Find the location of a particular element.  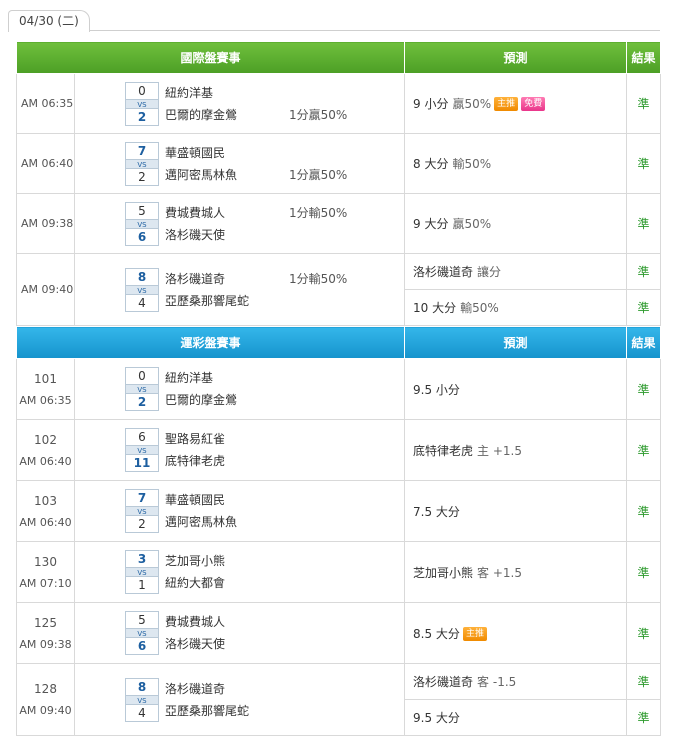

match-row: 130 AM 07:10 3 VS 1 芝加哥小熊 紐約大都會 芝加哥小熊客 +1.5 準 is located at coordinates (339, 572).